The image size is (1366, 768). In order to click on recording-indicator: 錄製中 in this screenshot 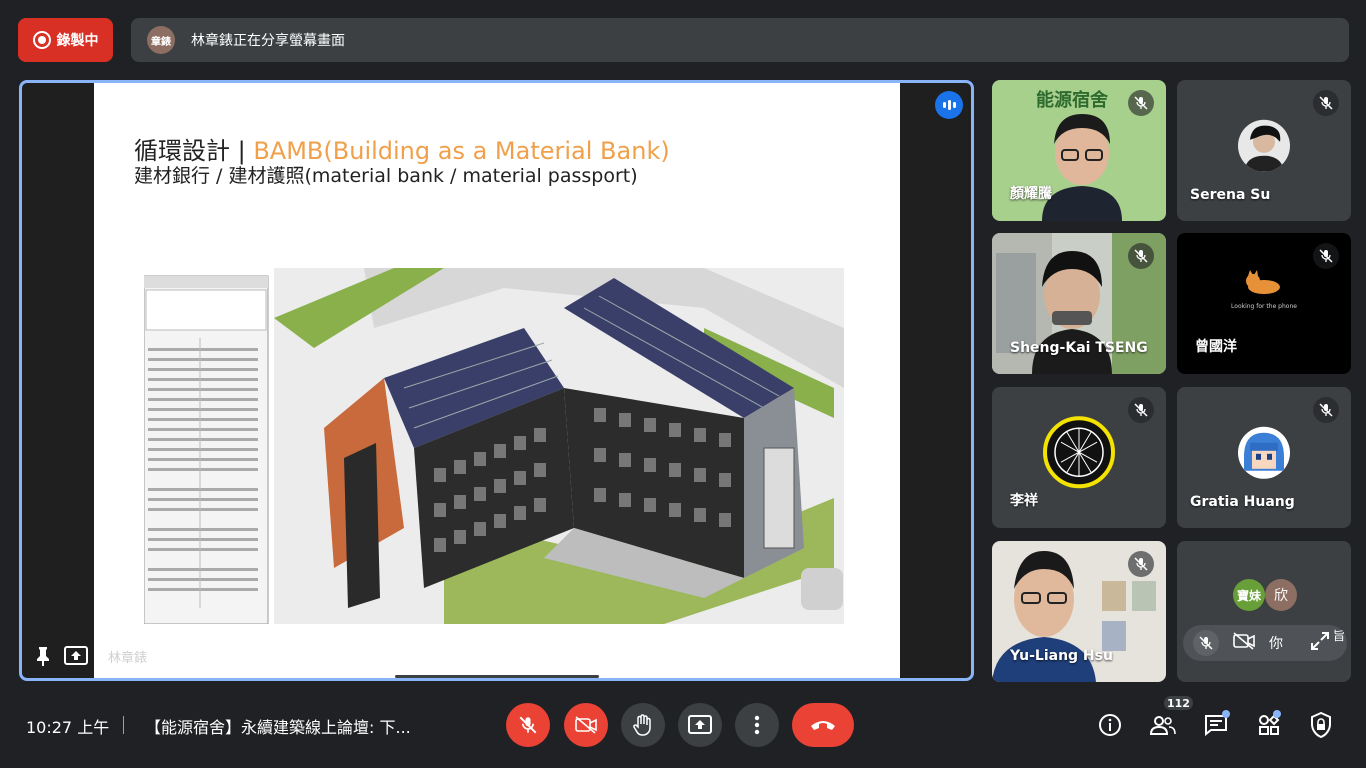, I will do `click(65, 40)`.